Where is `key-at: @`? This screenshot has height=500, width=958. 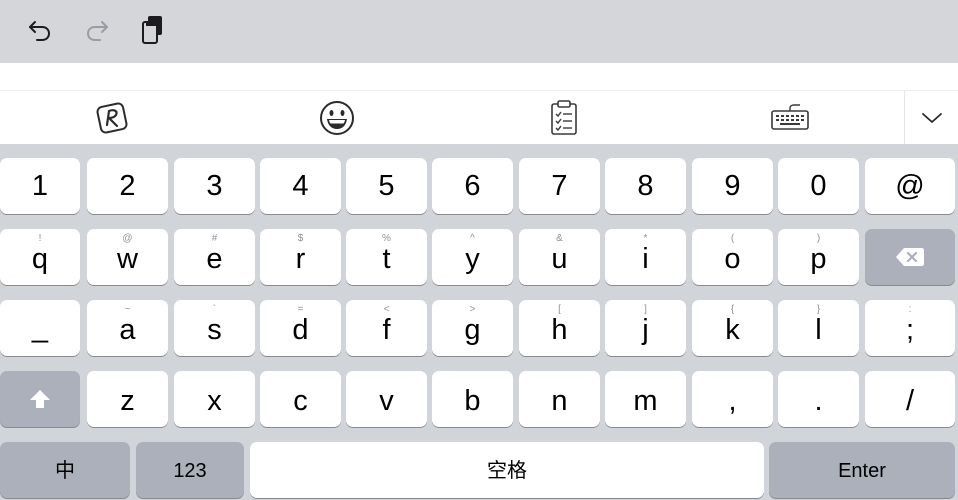 key-at: @ is located at coordinates (910, 186).